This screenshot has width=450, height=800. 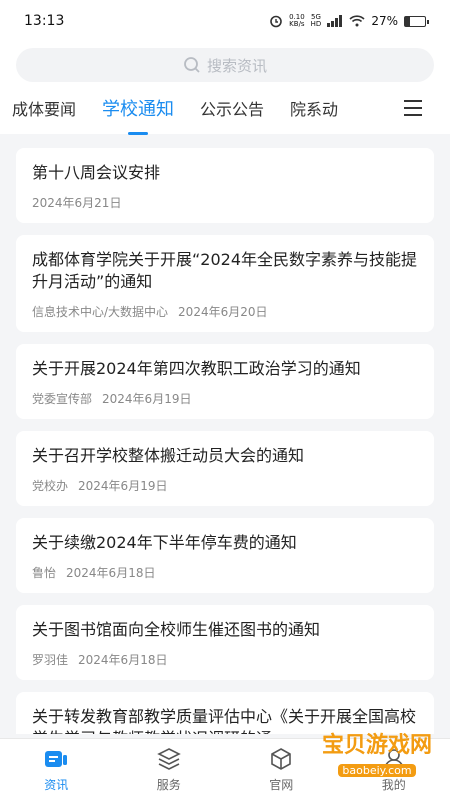 What do you see at coordinates (232, 108) in the screenshot?
I see `tab-announcements: 公示公告` at bounding box center [232, 108].